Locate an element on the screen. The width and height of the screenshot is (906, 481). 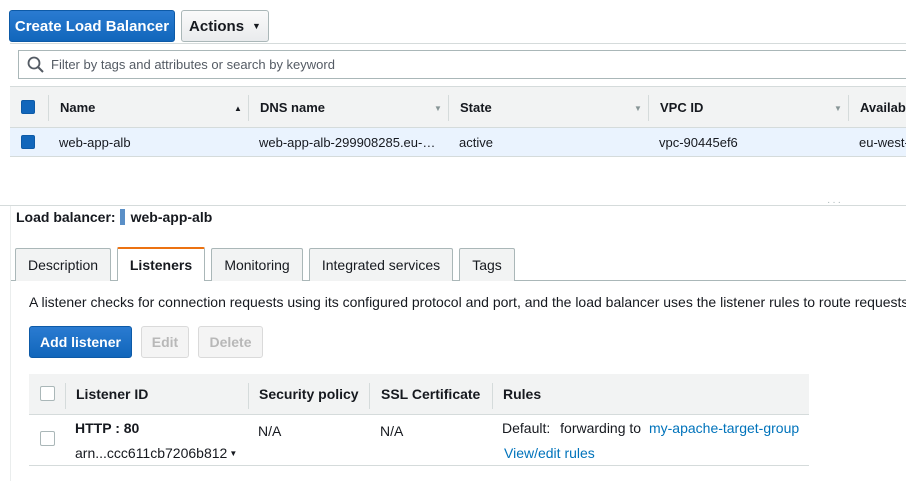
add-listener-label: Add listener is located at coordinates (80, 342).